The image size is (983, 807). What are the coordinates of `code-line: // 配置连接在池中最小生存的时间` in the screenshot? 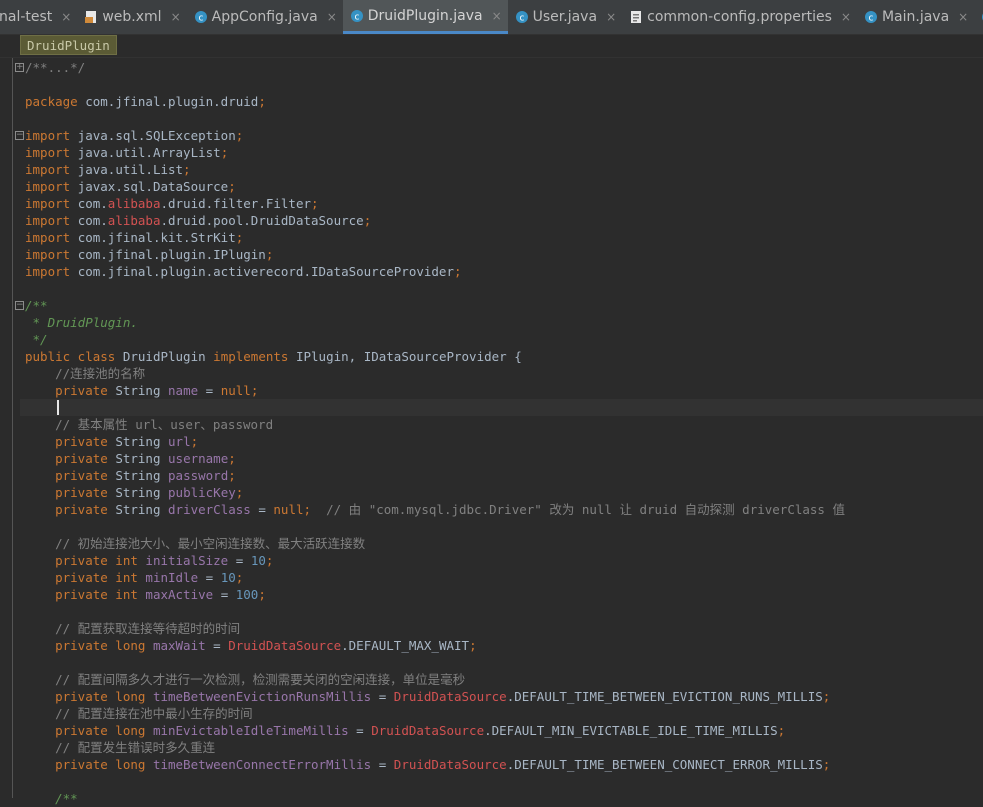 It's located at (435, 713).